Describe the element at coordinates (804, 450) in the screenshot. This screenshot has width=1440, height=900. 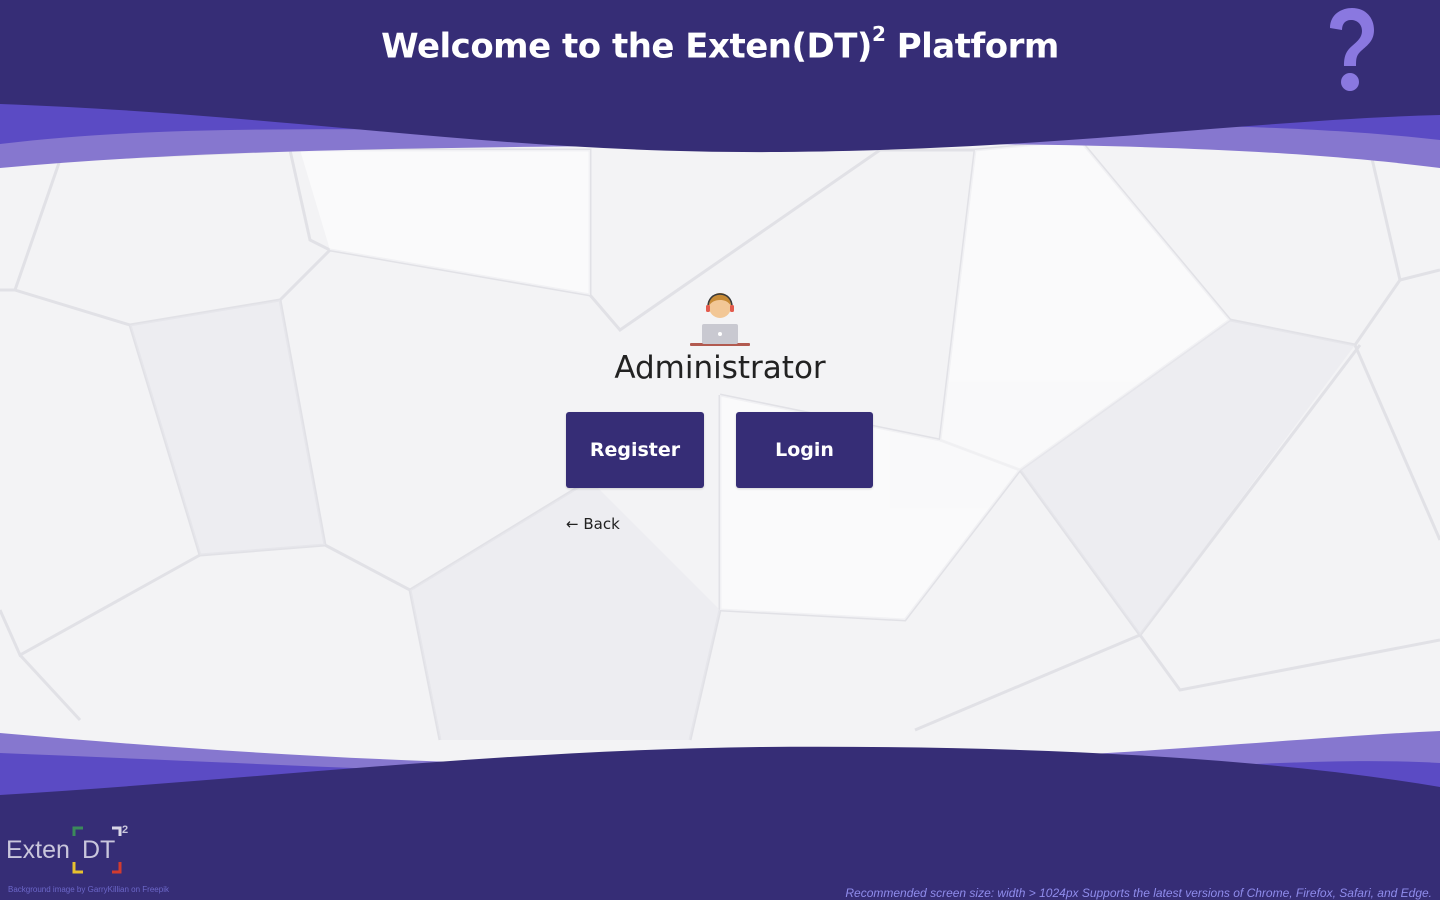
I see `login-button: Login` at that location.